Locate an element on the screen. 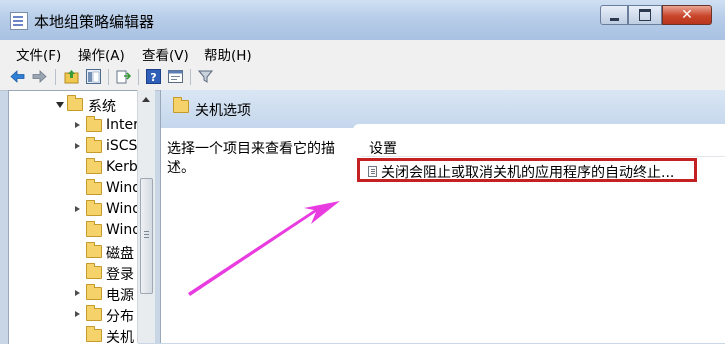  menu-action: 操作(A) is located at coordinates (101, 54).